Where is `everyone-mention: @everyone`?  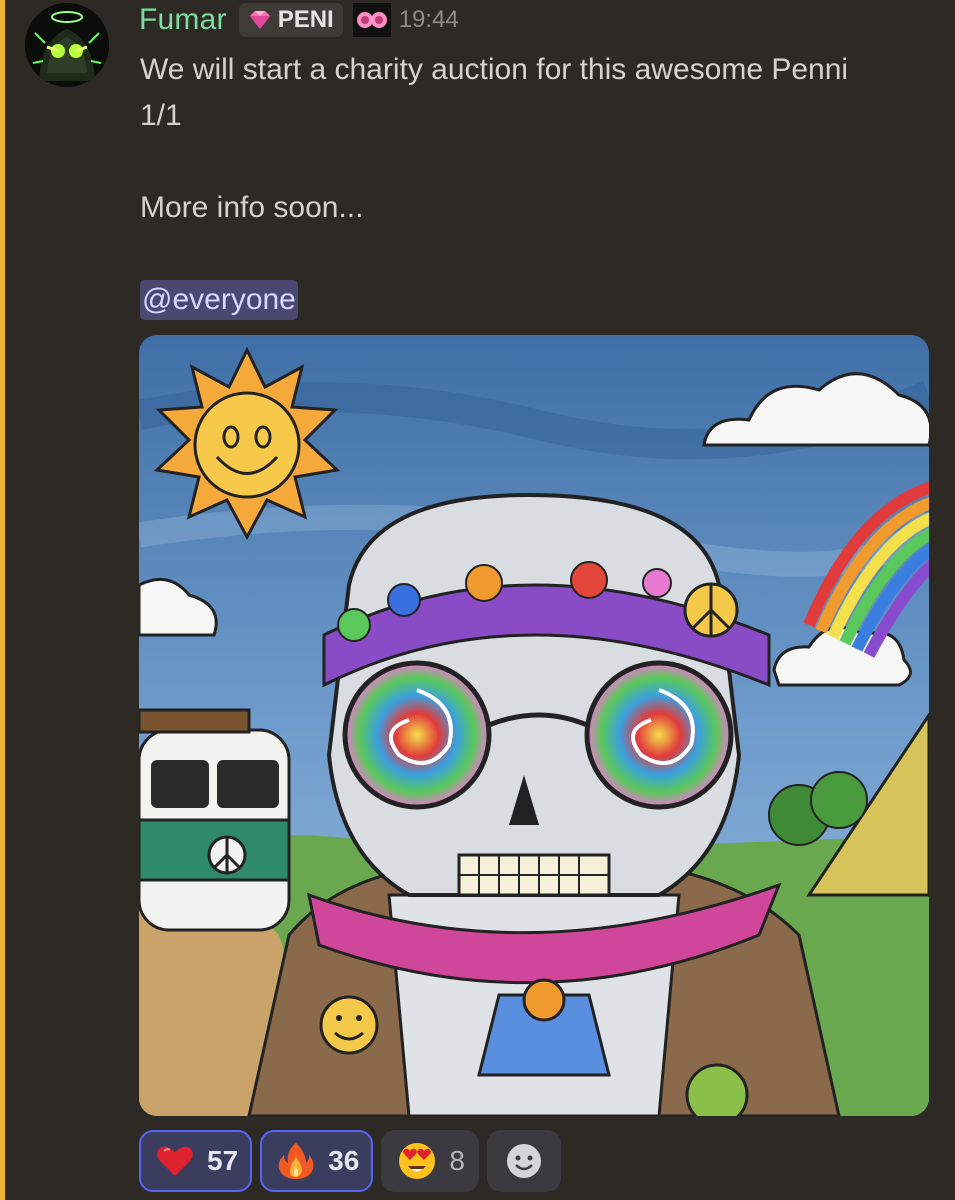
everyone-mention: @everyone is located at coordinates (219, 300).